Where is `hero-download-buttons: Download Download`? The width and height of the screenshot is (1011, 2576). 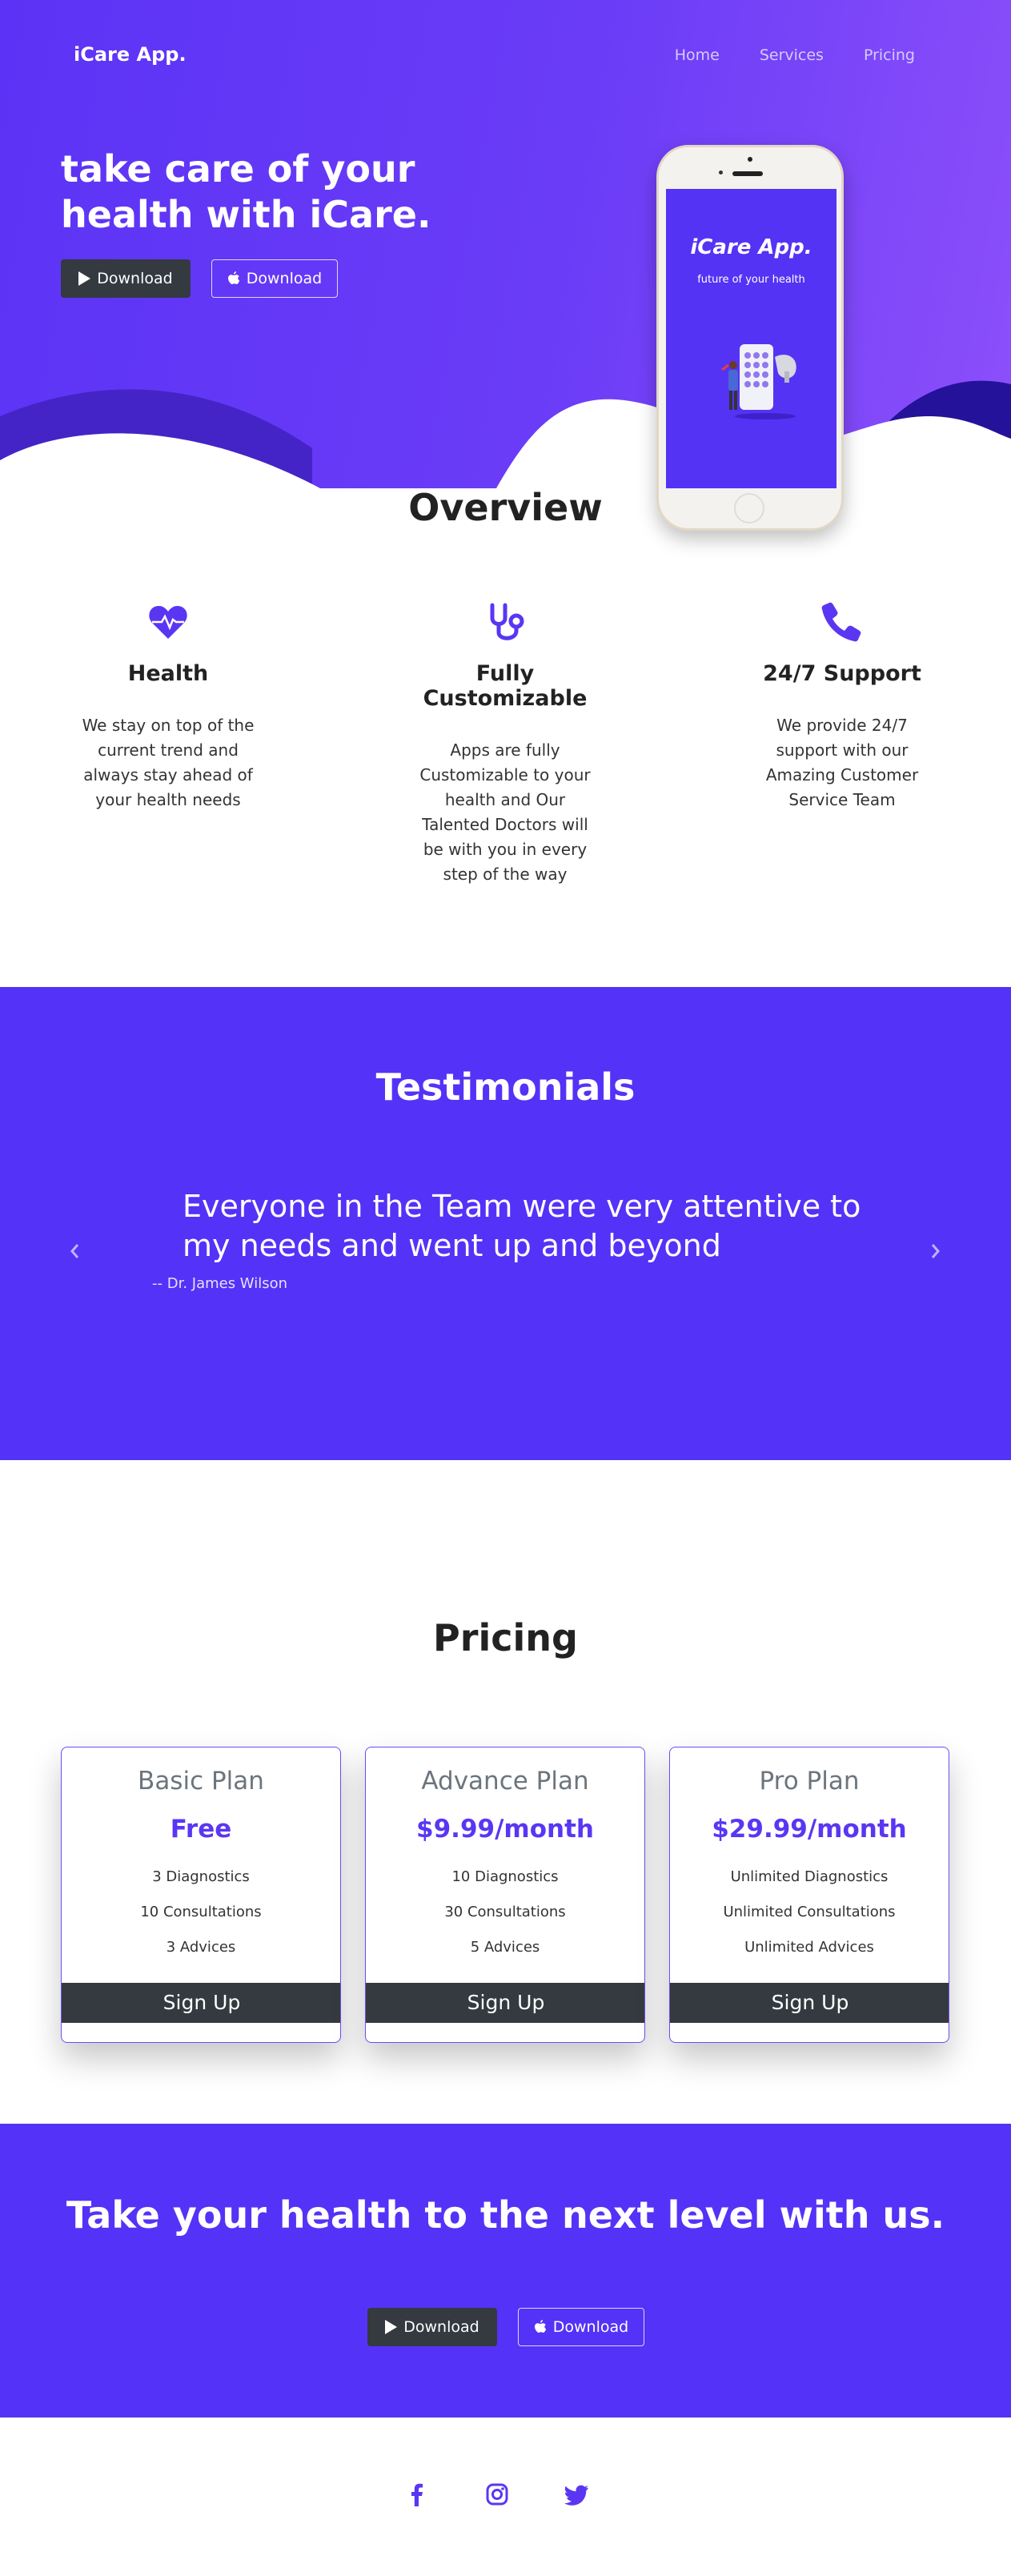 hero-download-buttons: Download Download is located at coordinates (199, 278).